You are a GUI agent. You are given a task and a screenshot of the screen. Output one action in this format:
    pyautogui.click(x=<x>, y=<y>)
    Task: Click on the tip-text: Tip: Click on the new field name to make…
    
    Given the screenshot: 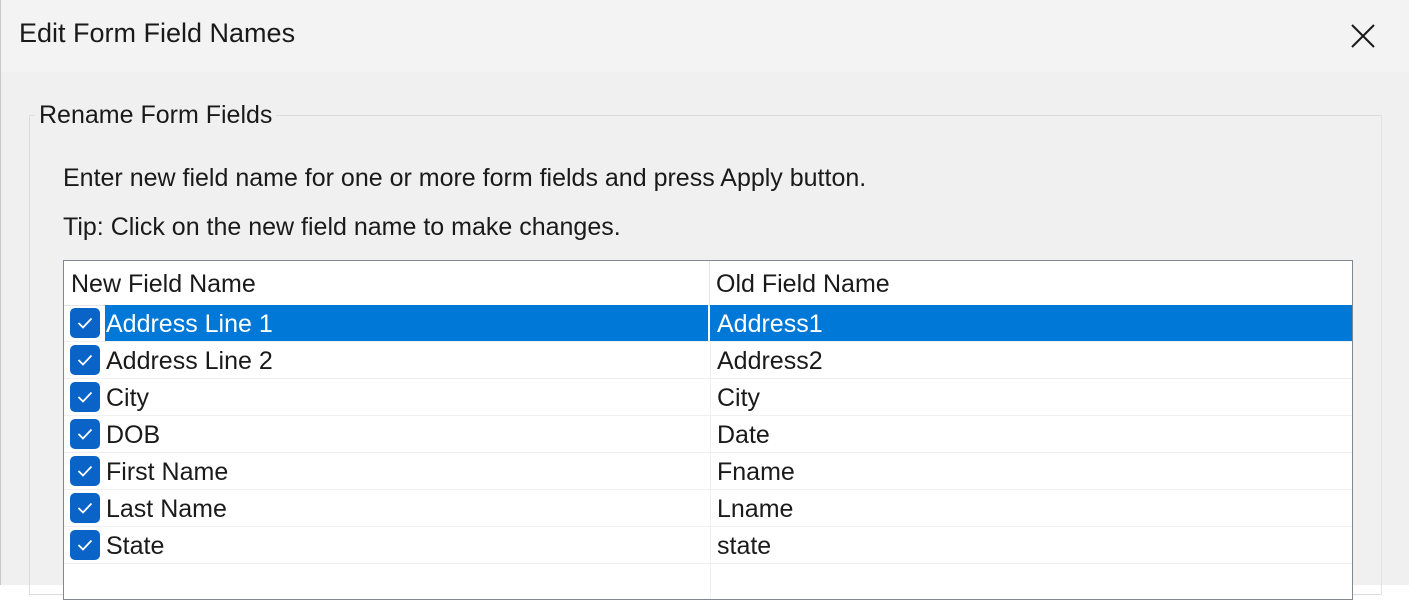 What is the action you would take?
    pyautogui.click(x=342, y=227)
    